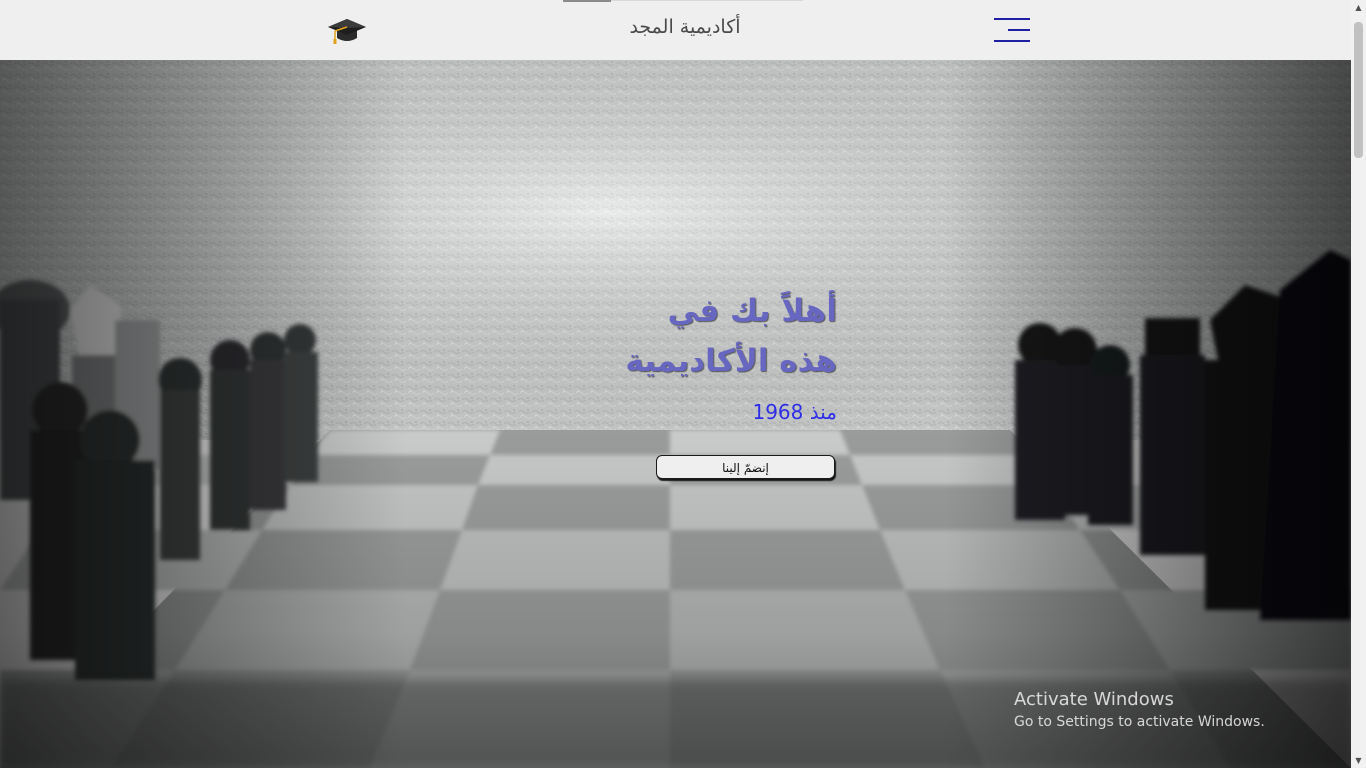 This screenshot has width=1366, height=768. Describe the element at coordinates (685, 27) in the screenshot. I see `site-title: أكاديمية المجد` at that location.